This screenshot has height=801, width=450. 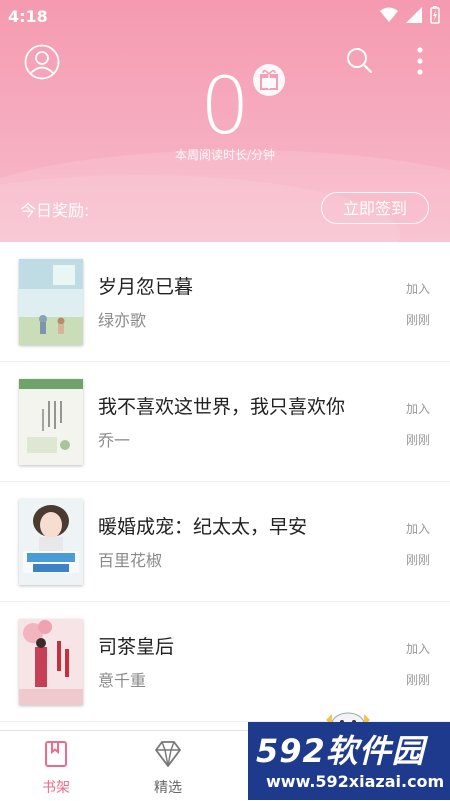 I want to click on wifi-icon, so click(x=389, y=14).